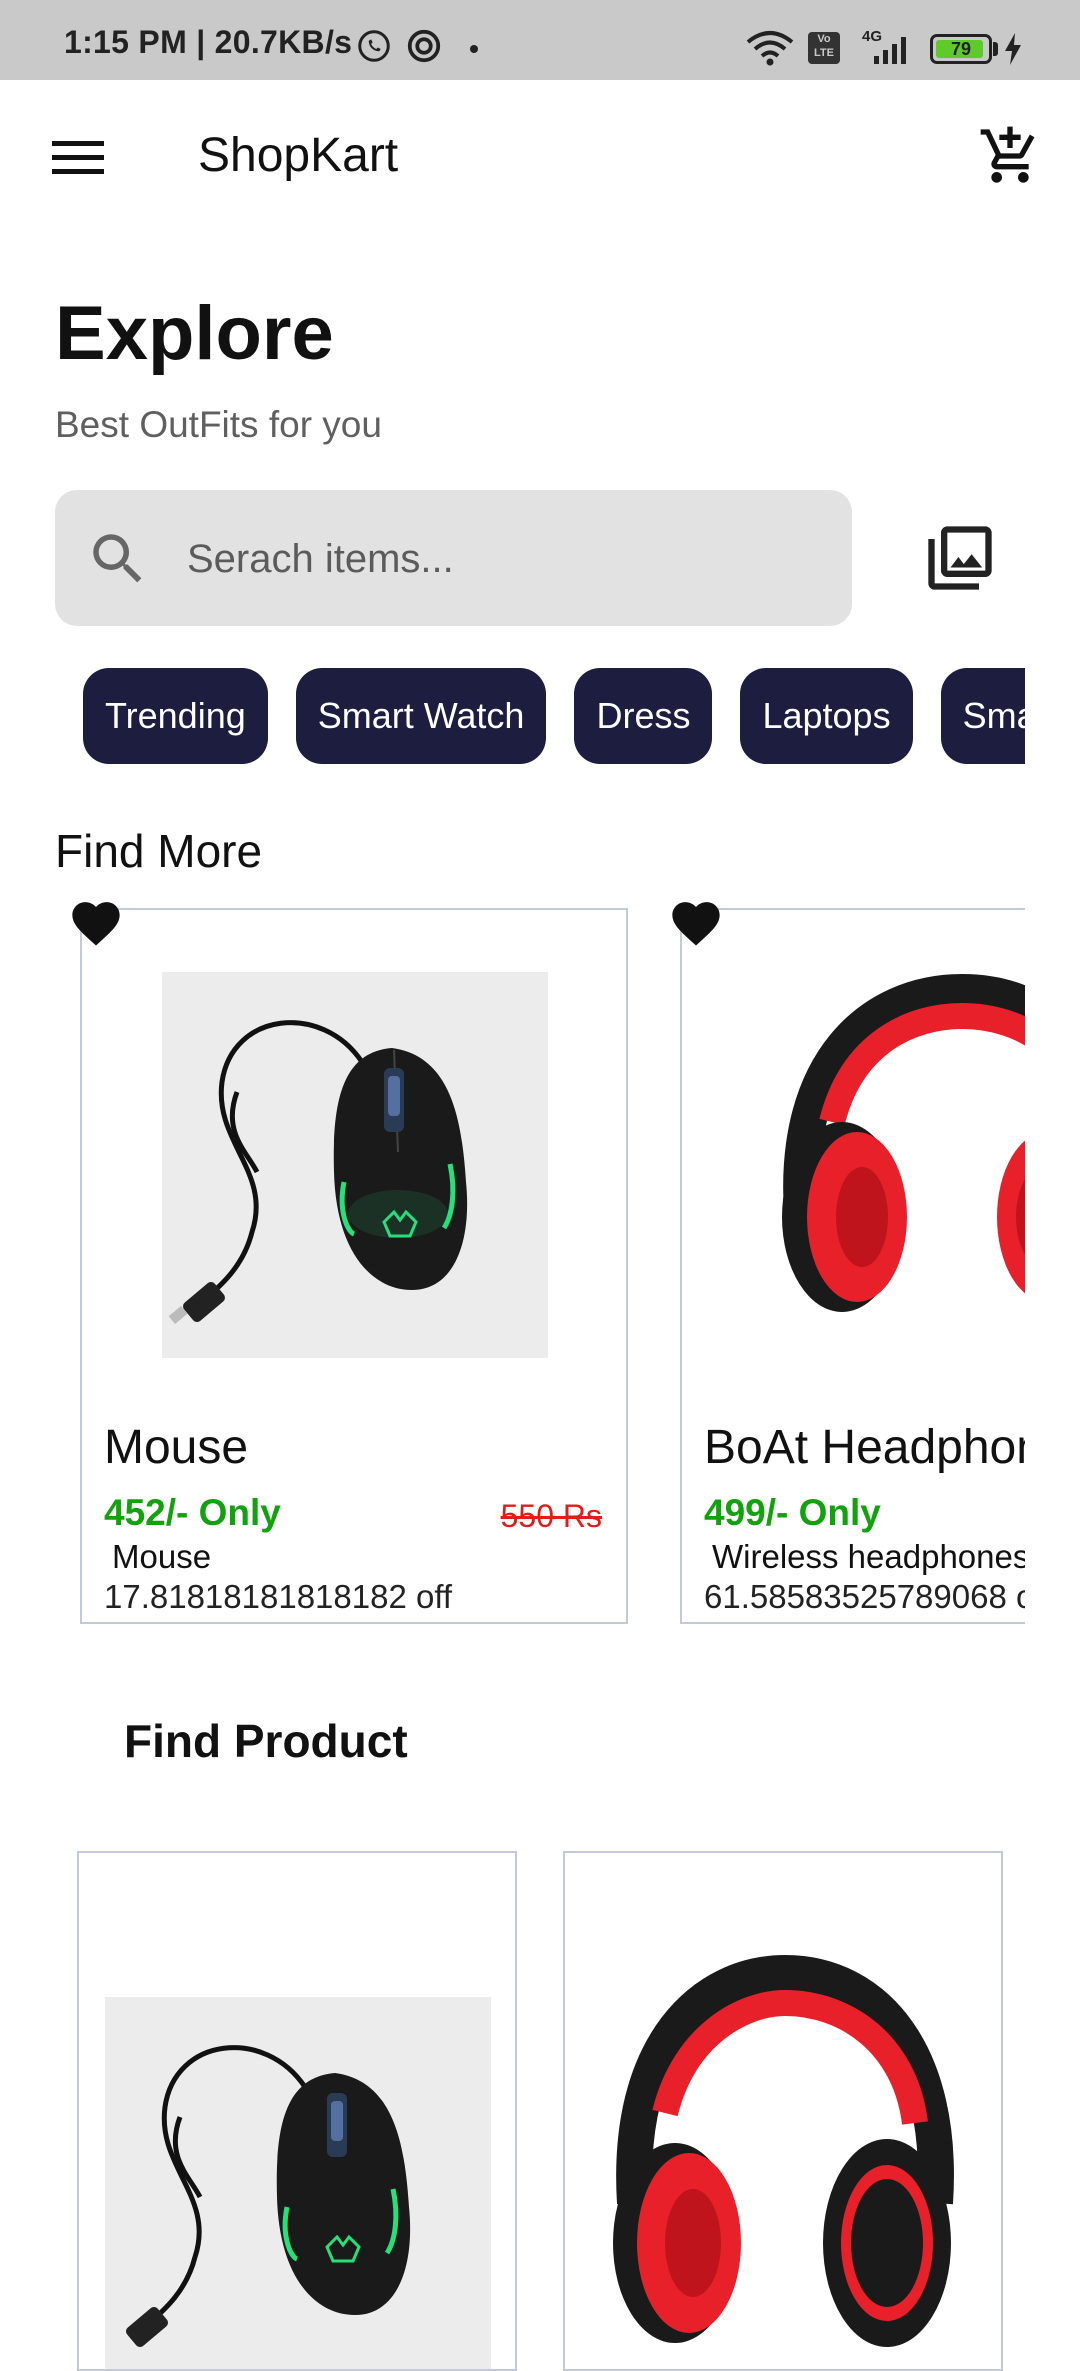  Describe the element at coordinates (868, 1556) in the screenshot. I see `product-description: Wireless headphones` at that location.